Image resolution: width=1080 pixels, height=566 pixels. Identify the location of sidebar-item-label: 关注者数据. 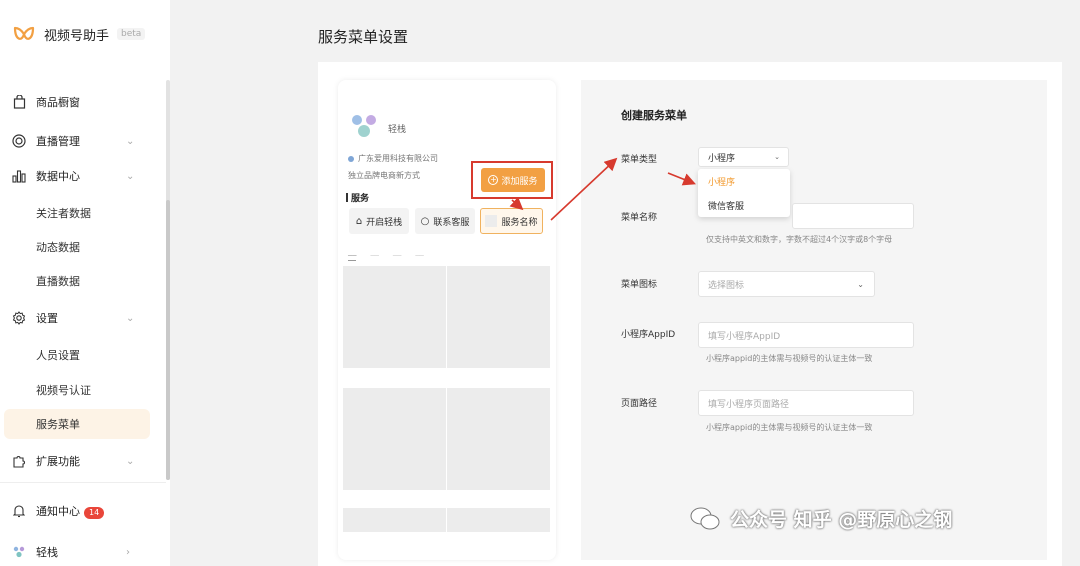
(63, 213).